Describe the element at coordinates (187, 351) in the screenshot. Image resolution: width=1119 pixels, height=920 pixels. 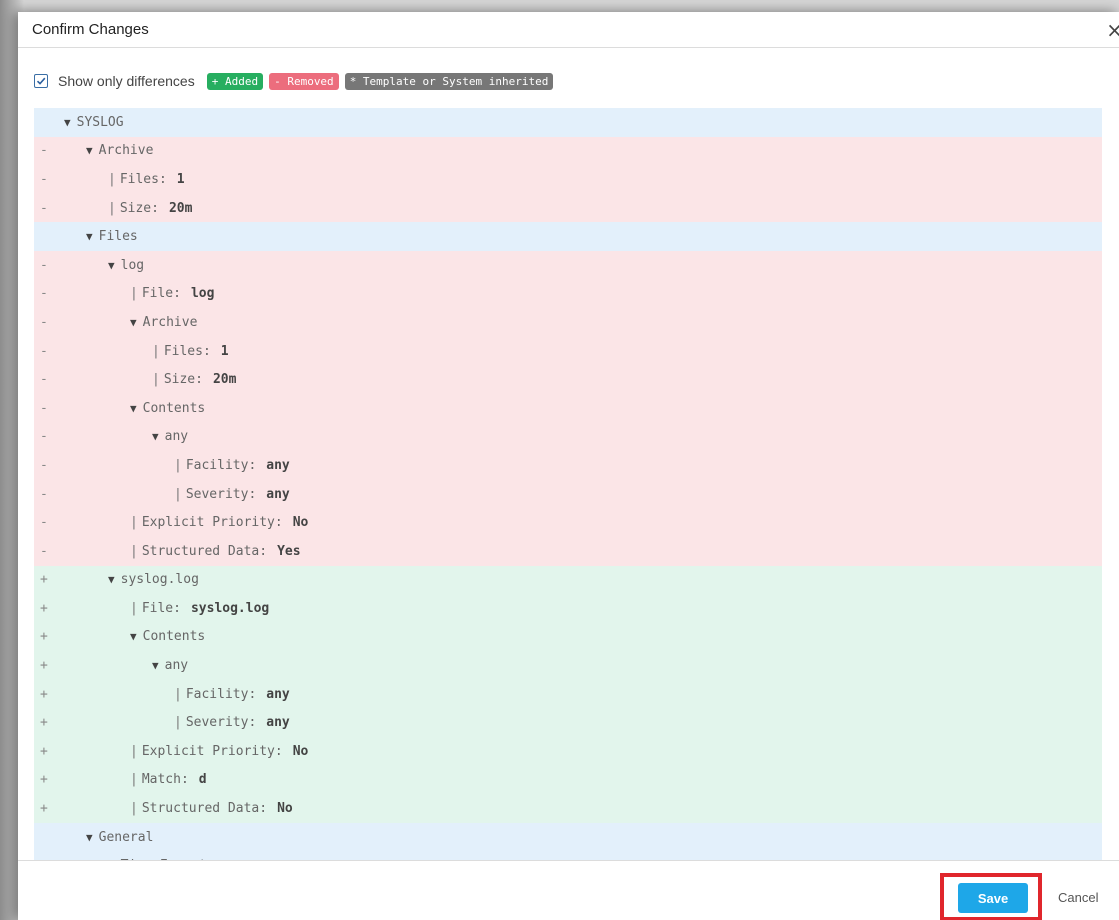
I see `tree-leaf-key: Files:` at that location.